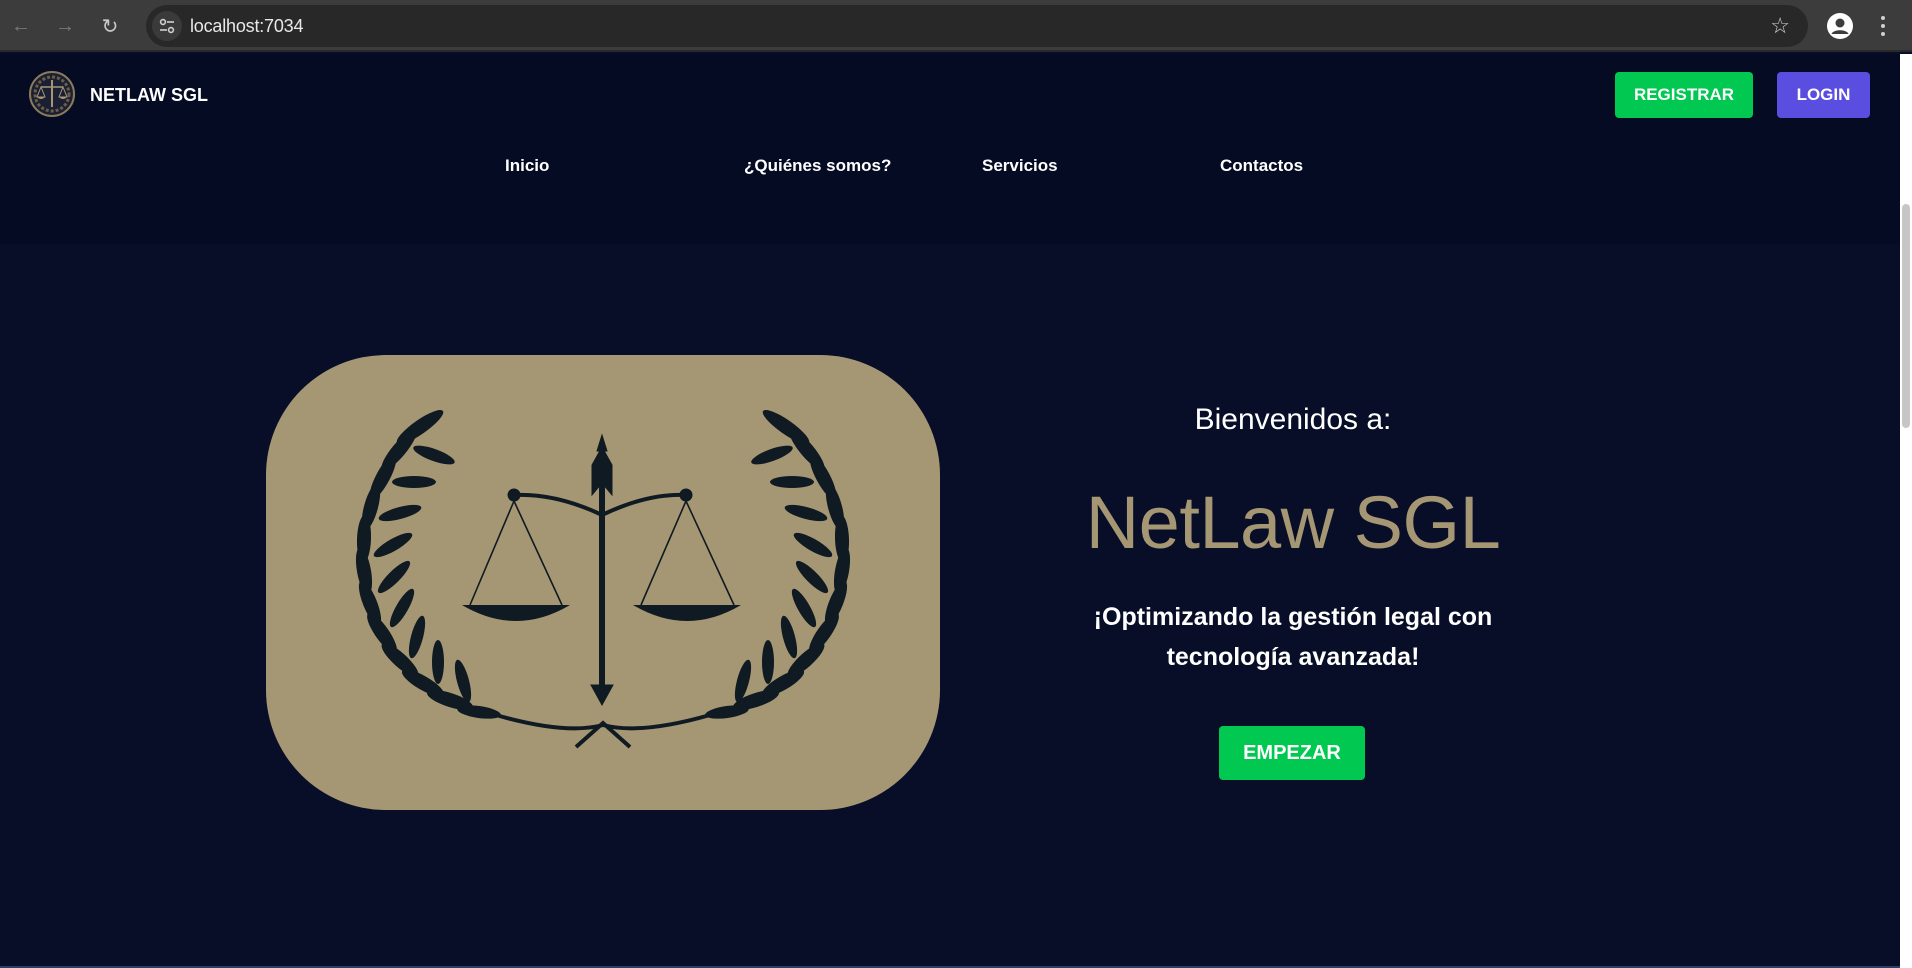 This screenshot has width=1912, height=968. What do you see at coordinates (1020, 166) in the screenshot?
I see `nav-link-servicios: Servicios` at bounding box center [1020, 166].